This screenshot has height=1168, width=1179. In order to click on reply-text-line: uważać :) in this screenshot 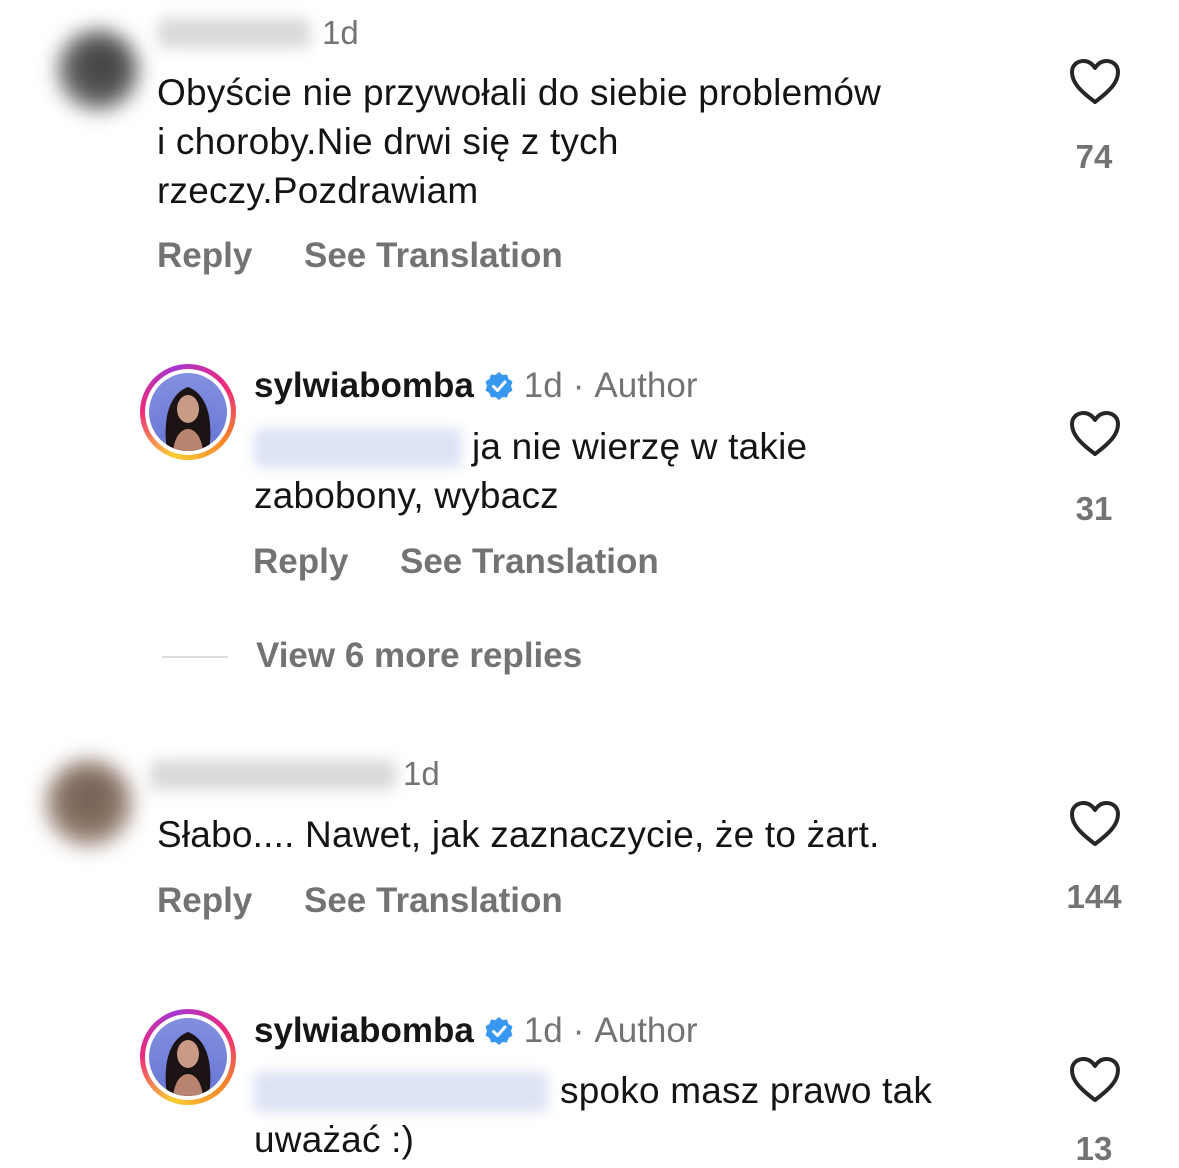, I will do `click(334, 1139)`.